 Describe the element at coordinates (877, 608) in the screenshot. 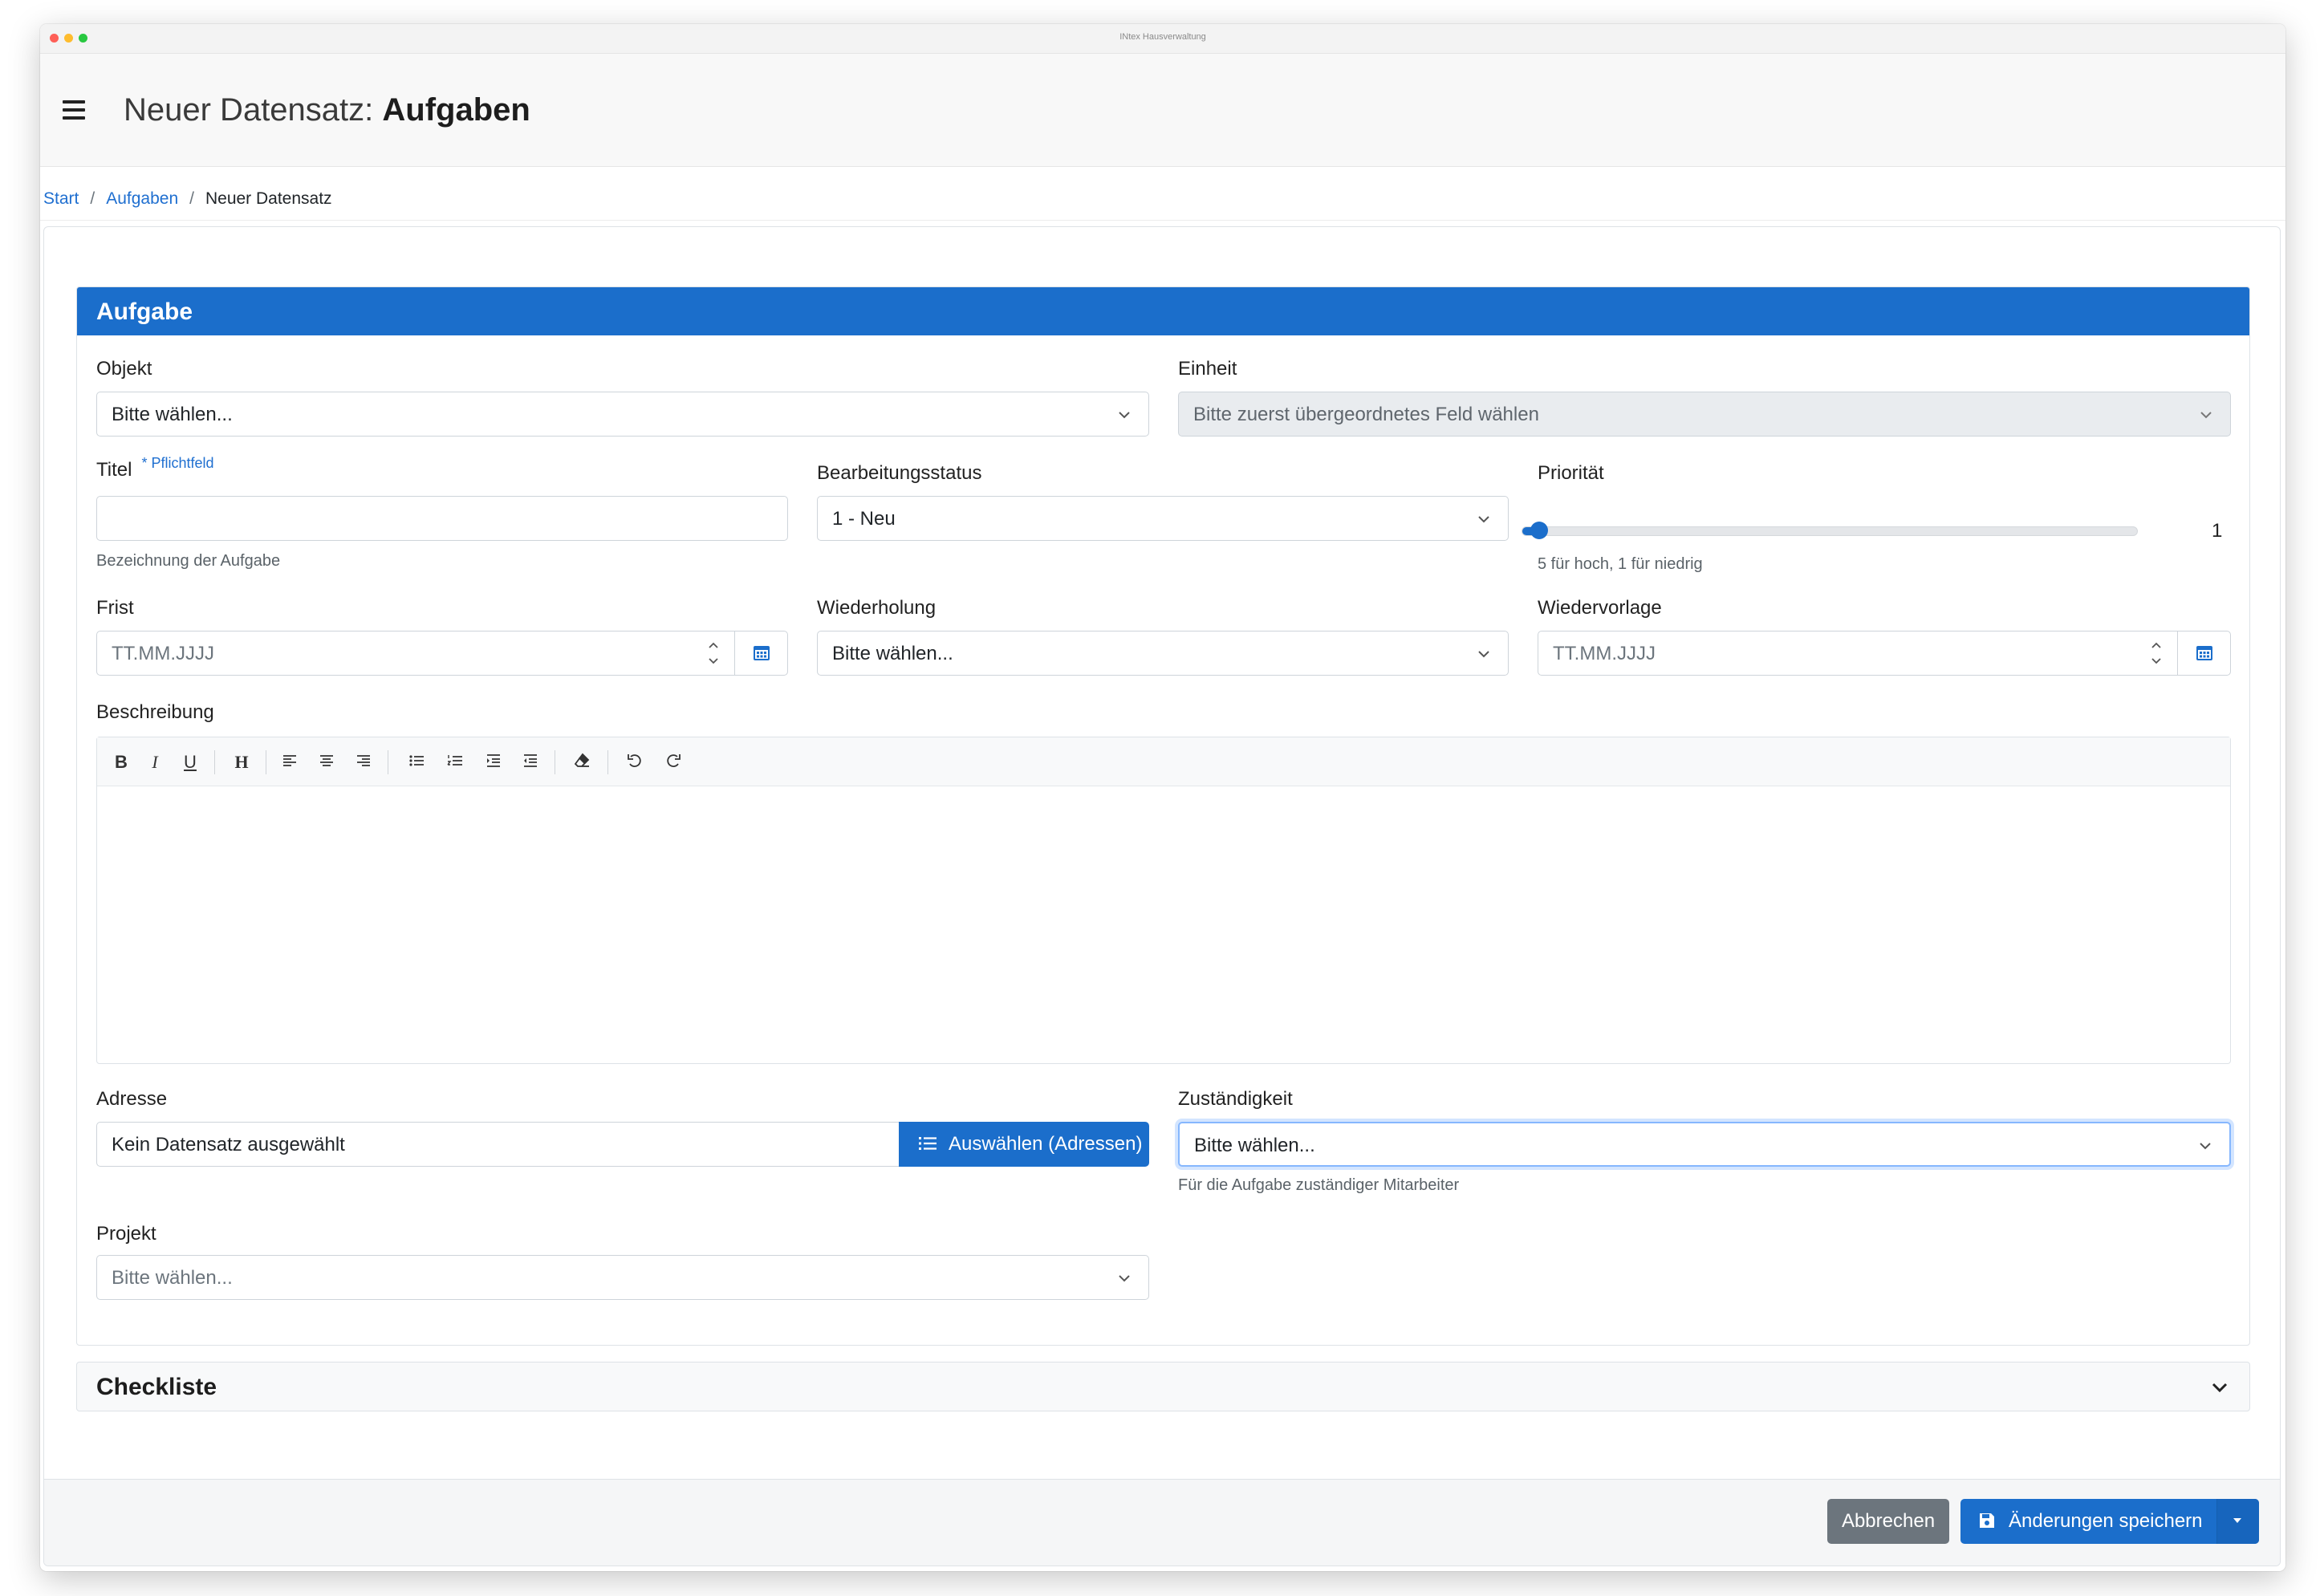

I see `wiederholung-label: Wiederholung` at that location.